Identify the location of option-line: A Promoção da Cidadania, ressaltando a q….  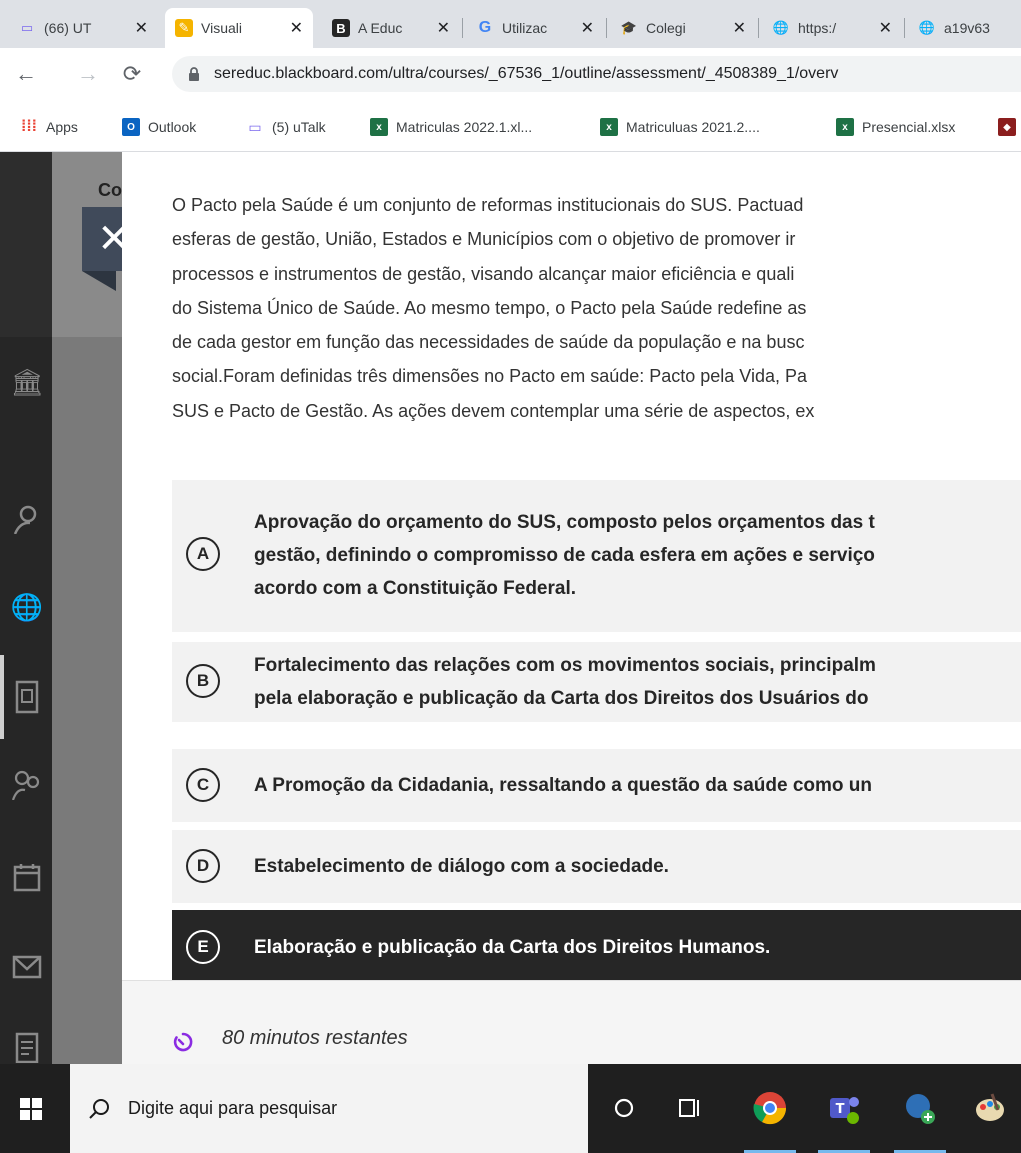
(563, 785).